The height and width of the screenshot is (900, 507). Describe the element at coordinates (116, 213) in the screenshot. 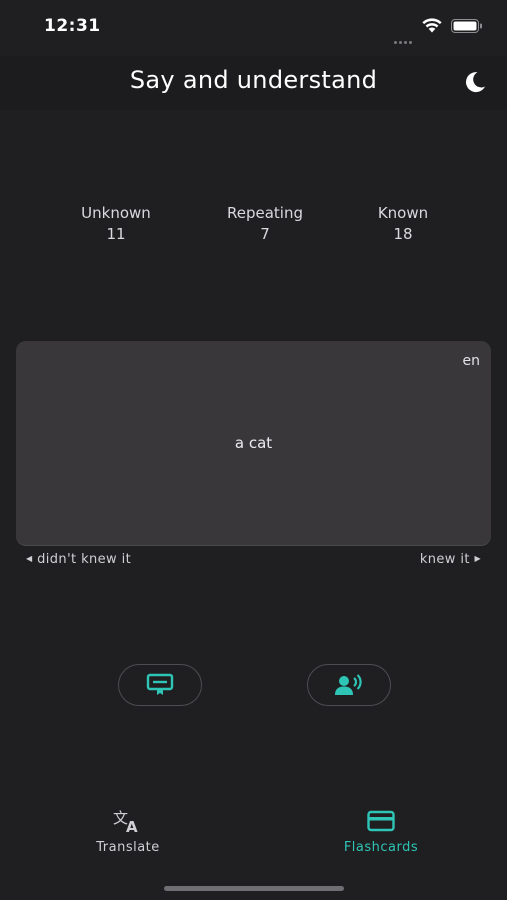

I see `stat-label: Unknown` at that location.